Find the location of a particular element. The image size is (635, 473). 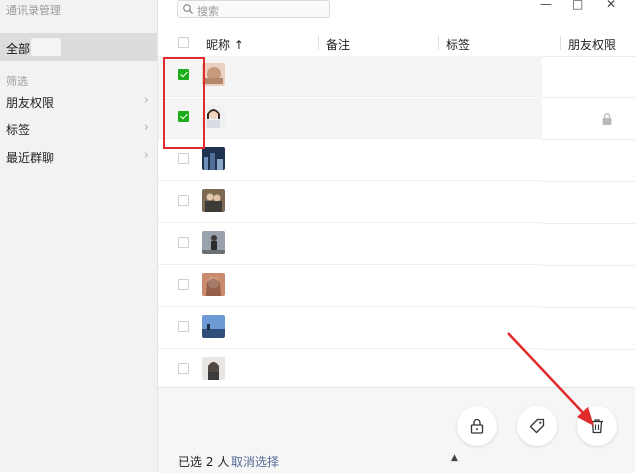

lock-icon is located at coordinates (477, 426).